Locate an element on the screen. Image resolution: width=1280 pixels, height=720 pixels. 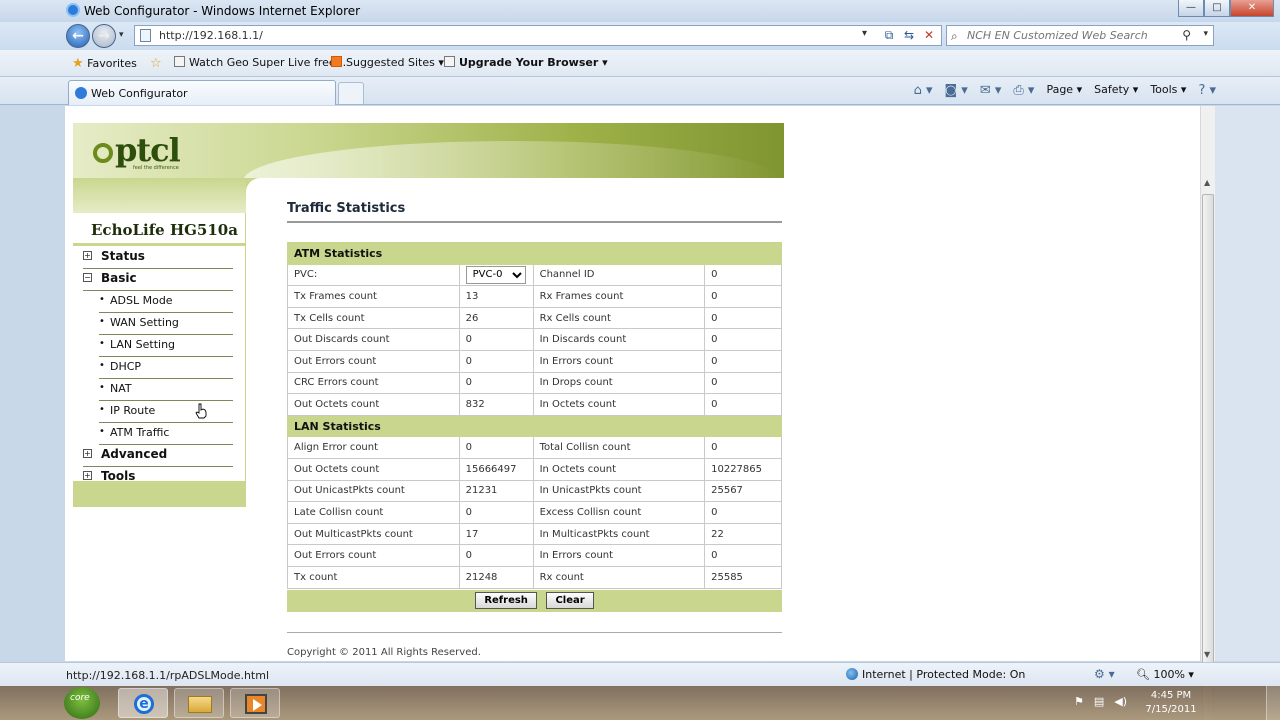
feeds-icon: ◙ ▾ is located at coordinates (956, 90).